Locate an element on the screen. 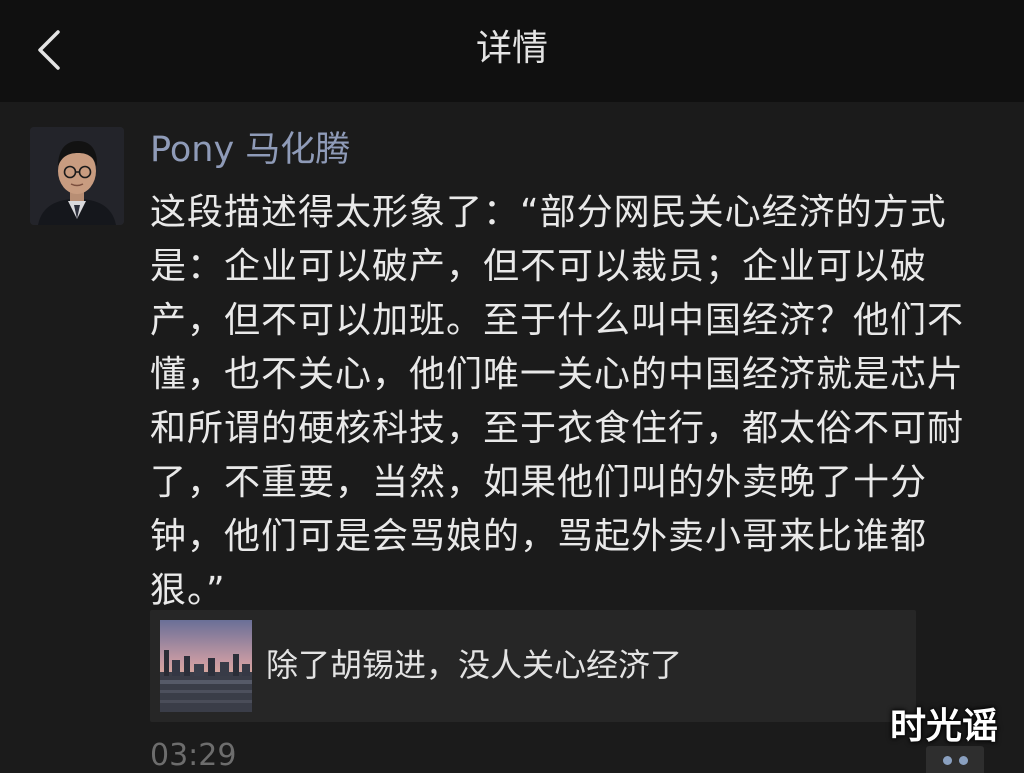 The width and height of the screenshot is (1024, 773). article-title: 除了胡锡进，没人关心经济了 is located at coordinates (474, 665).